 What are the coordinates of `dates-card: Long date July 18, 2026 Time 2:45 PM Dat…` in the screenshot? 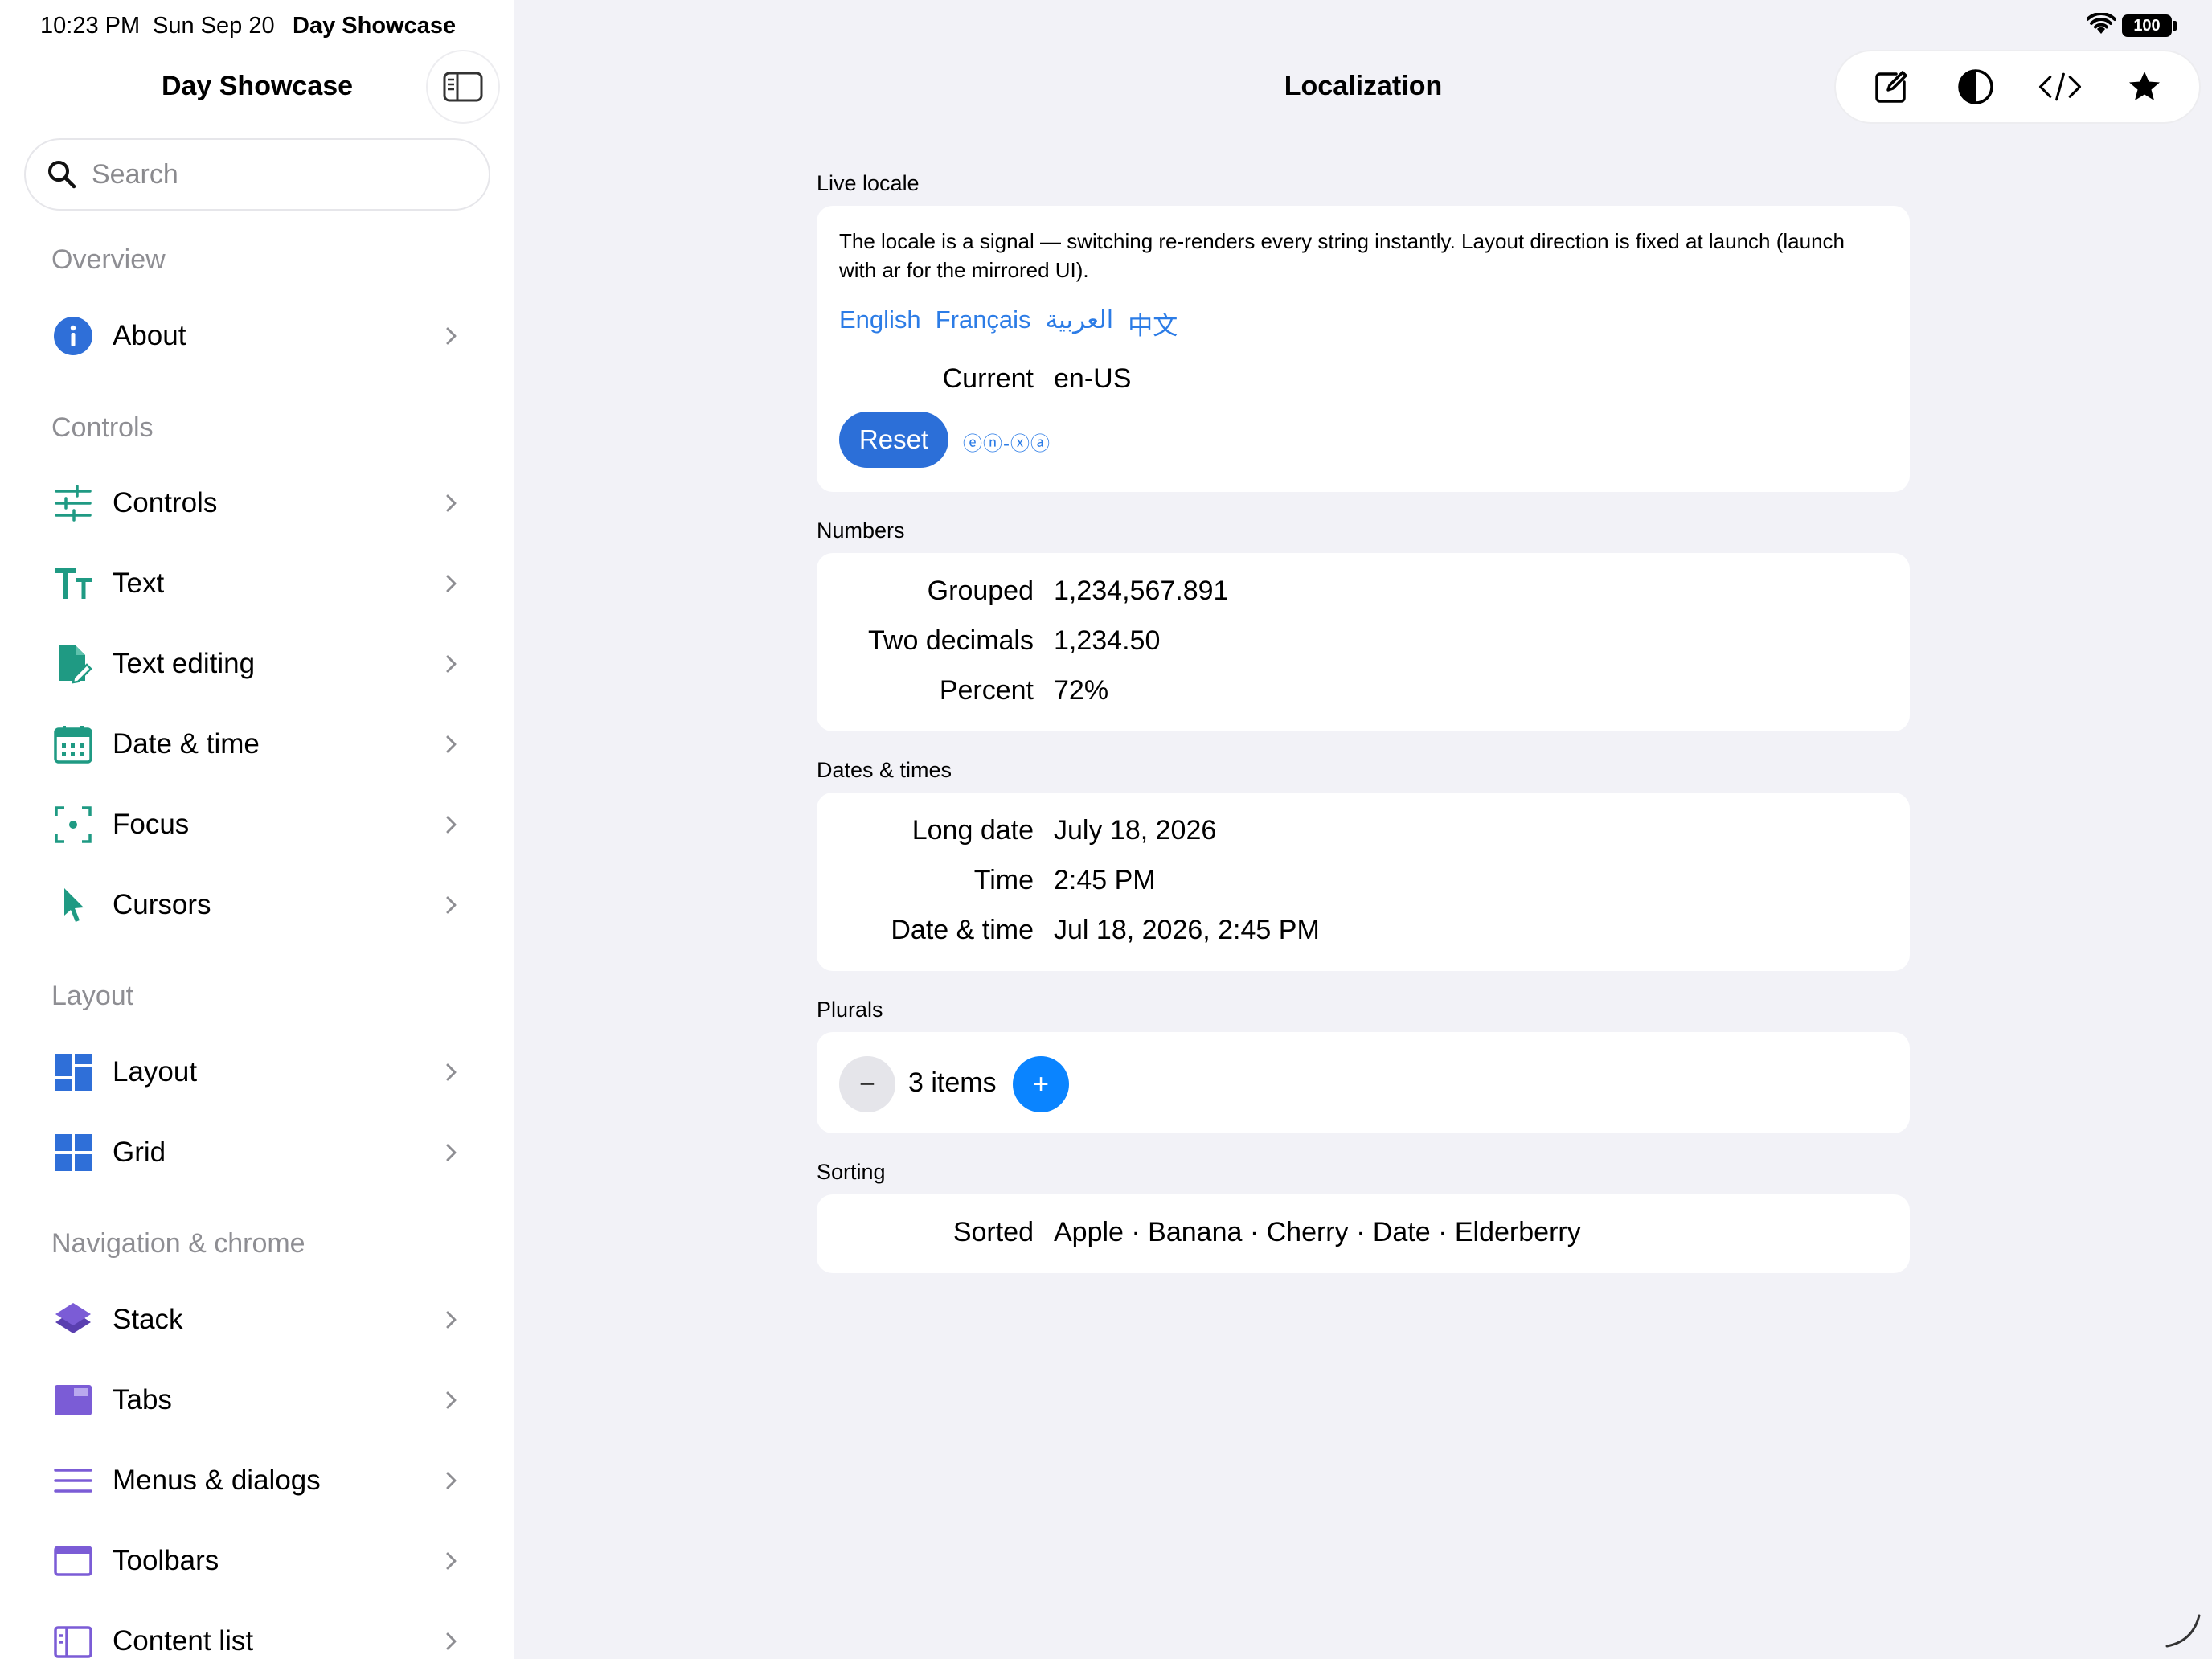 It's located at (1363, 882).